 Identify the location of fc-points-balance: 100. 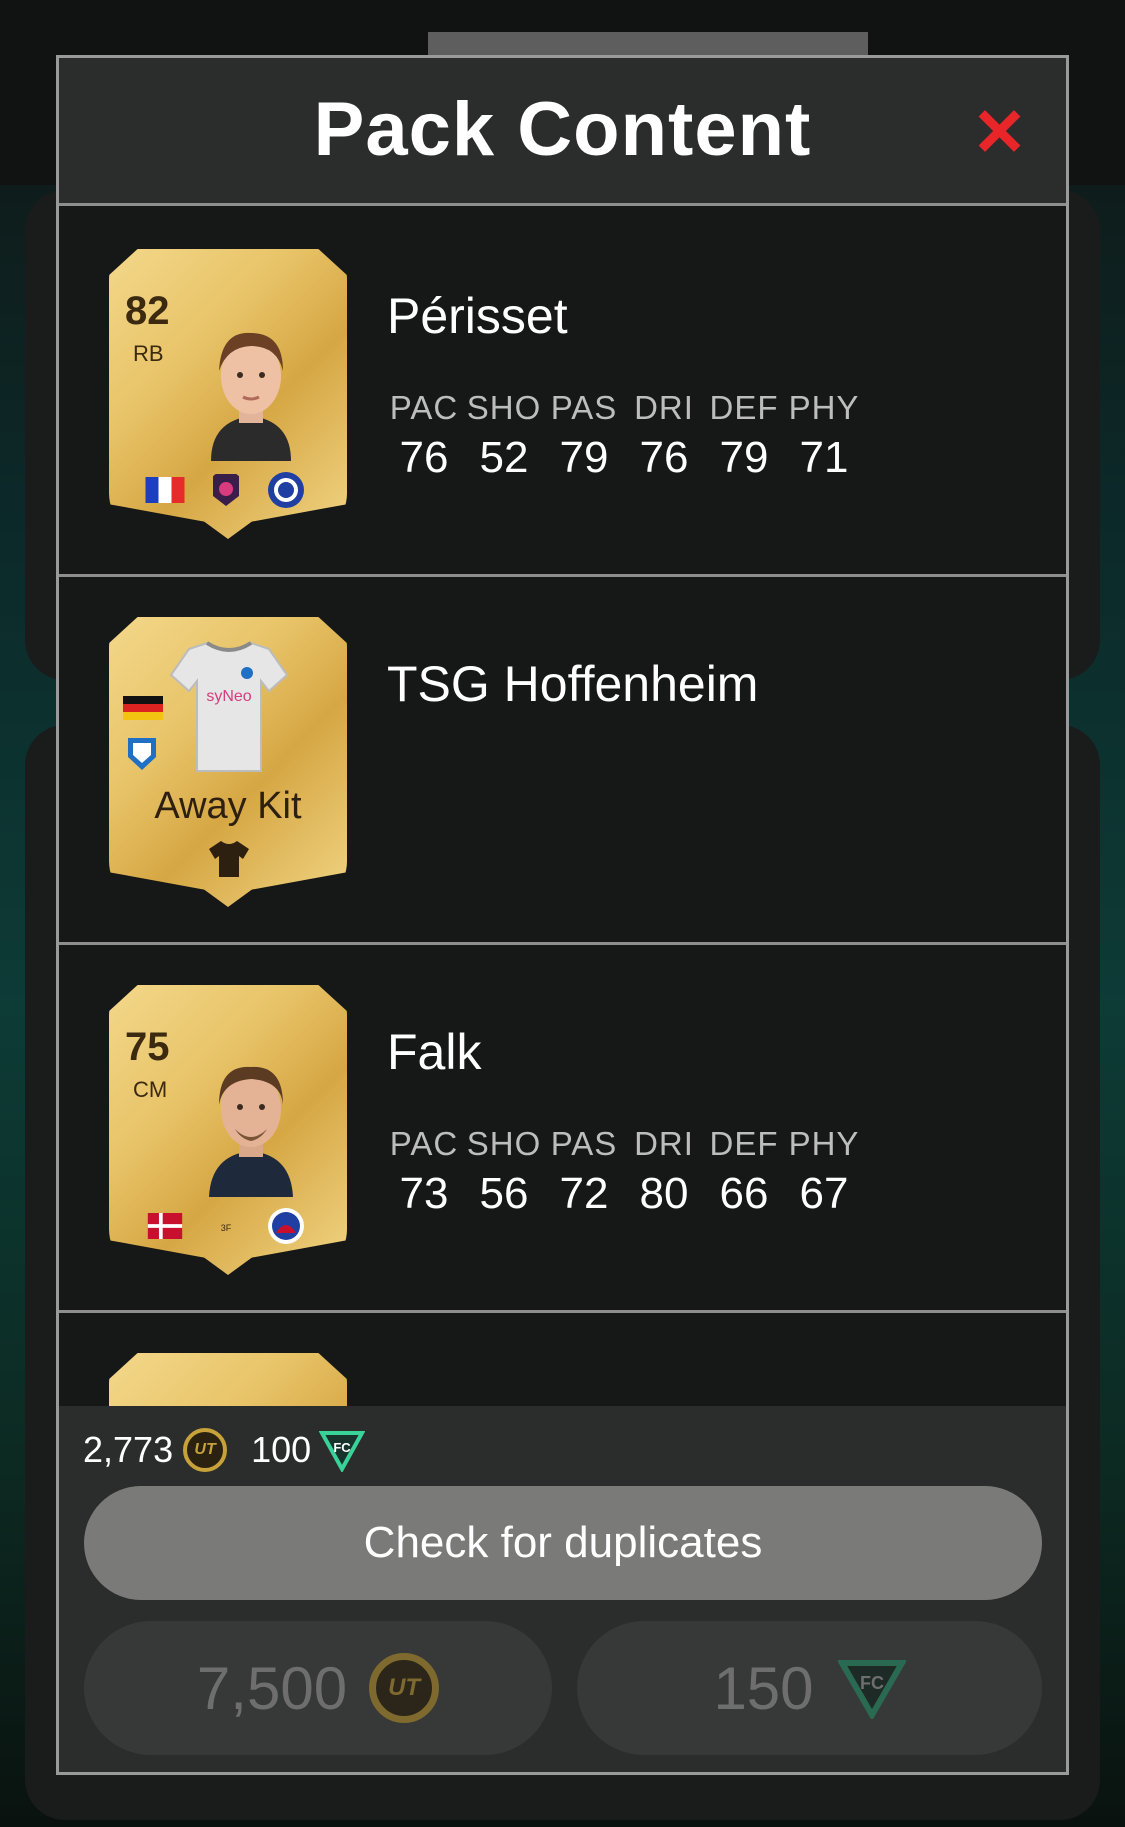
(281, 1449).